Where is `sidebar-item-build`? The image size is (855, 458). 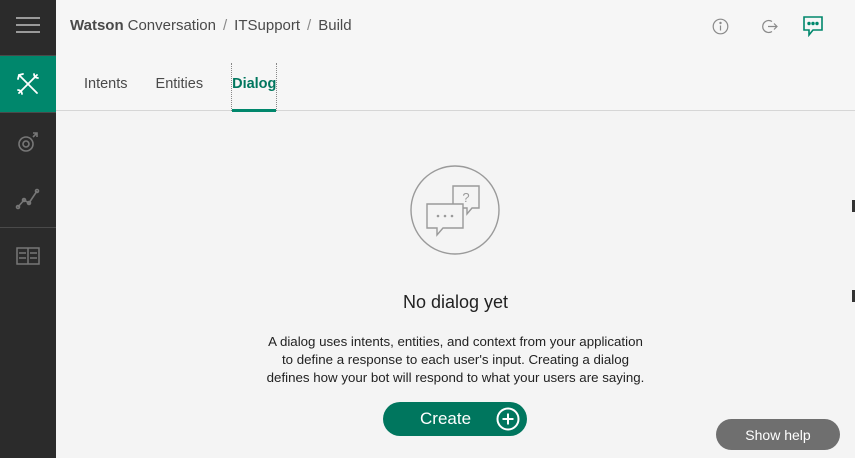 sidebar-item-build is located at coordinates (28, 84).